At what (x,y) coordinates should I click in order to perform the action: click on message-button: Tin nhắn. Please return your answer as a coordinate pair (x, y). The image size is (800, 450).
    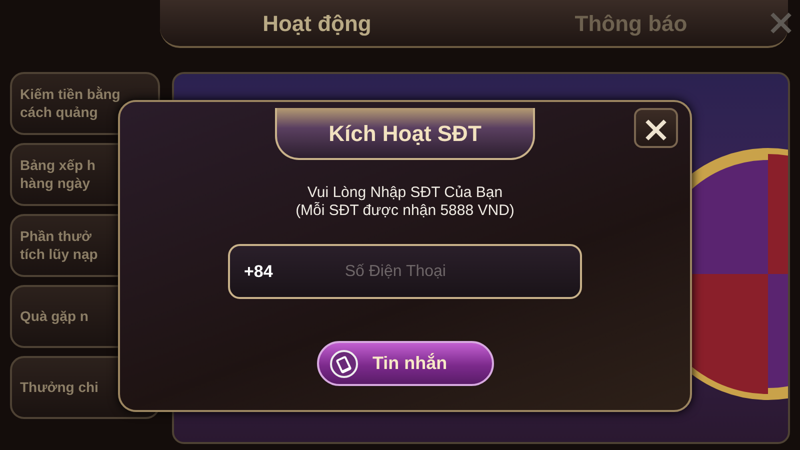
    Looking at the image, I should click on (405, 363).